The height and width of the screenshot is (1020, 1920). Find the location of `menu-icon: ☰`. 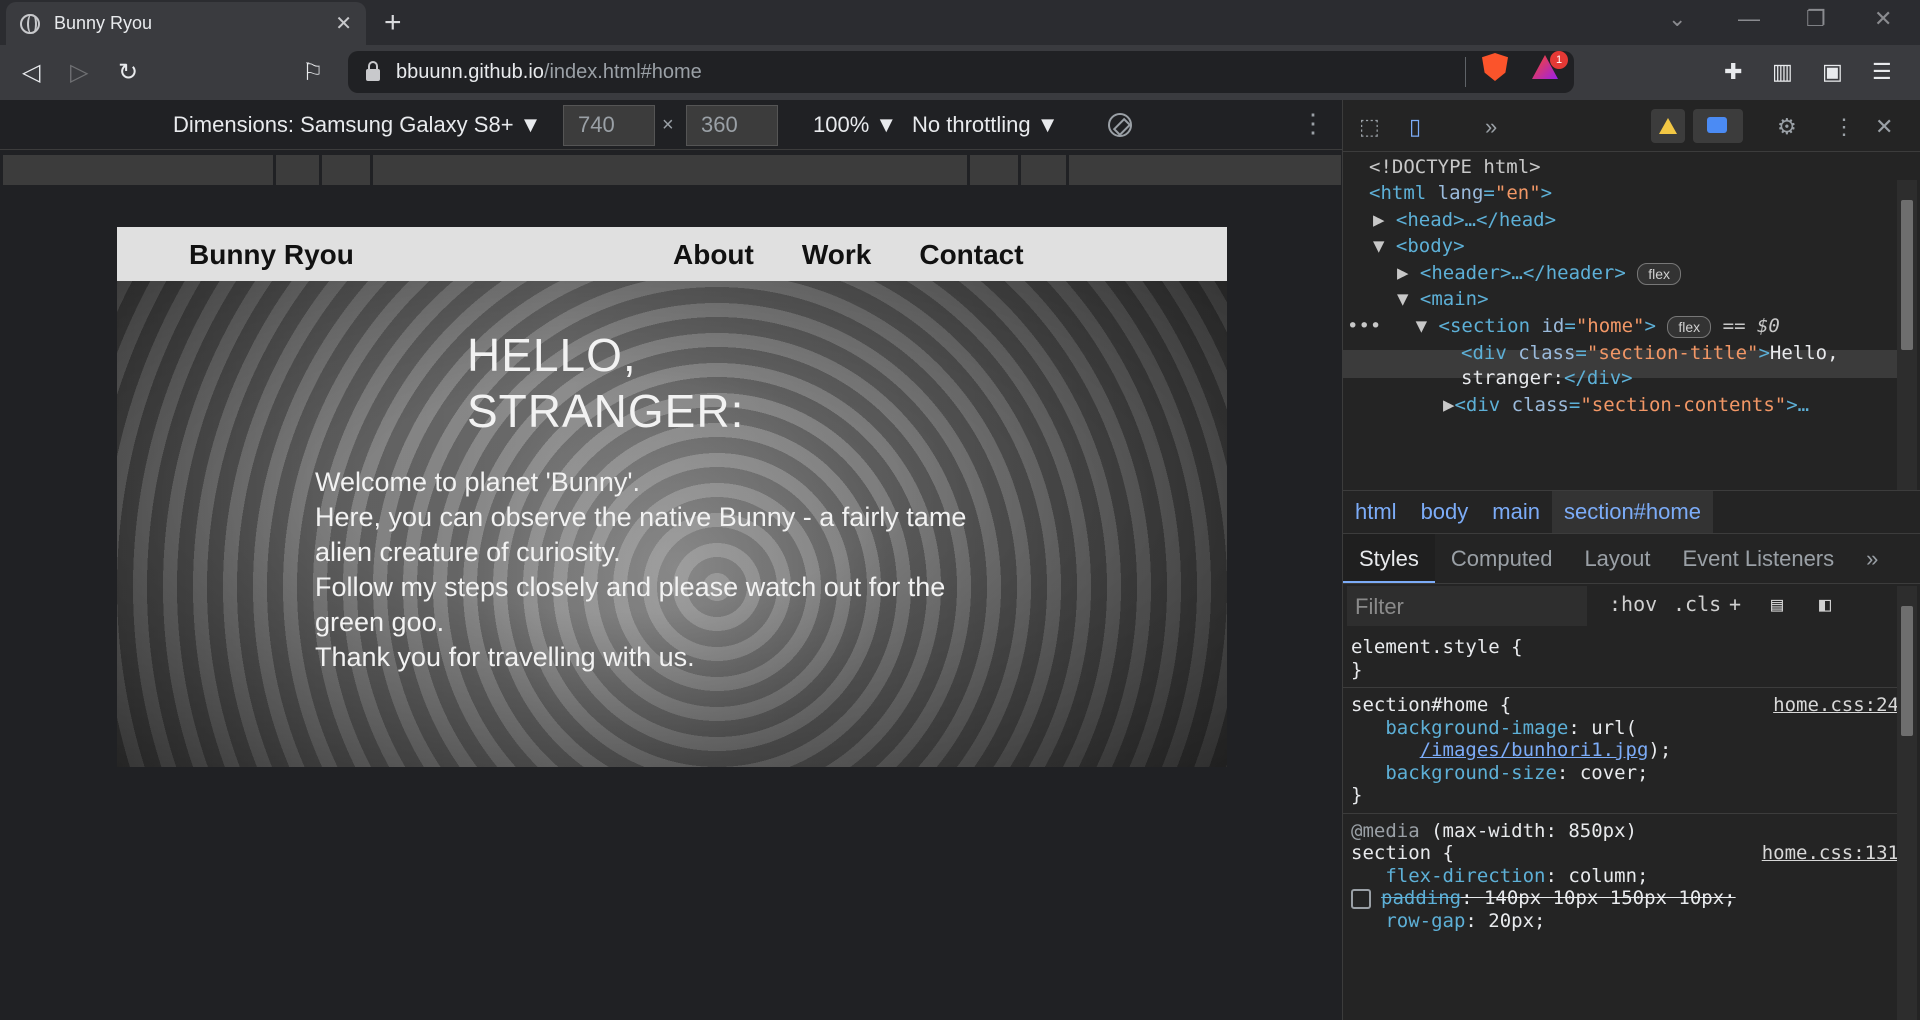

menu-icon: ☰ is located at coordinates (1882, 72).